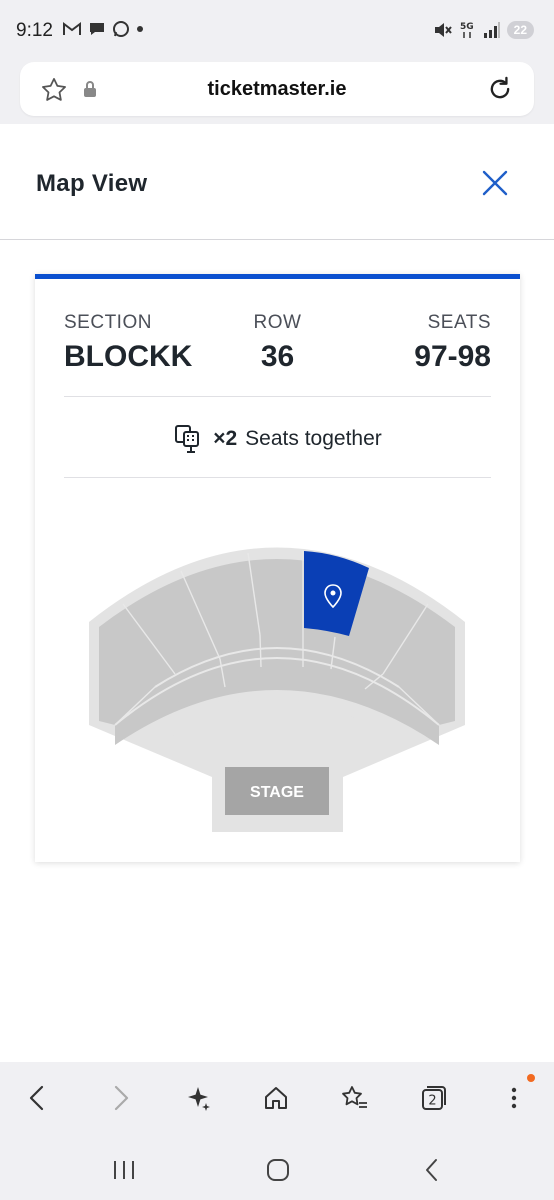 The image size is (554, 1200). Describe the element at coordinates (277, 792) in the screenshot. I see `stage-label: STAGE` at that location.